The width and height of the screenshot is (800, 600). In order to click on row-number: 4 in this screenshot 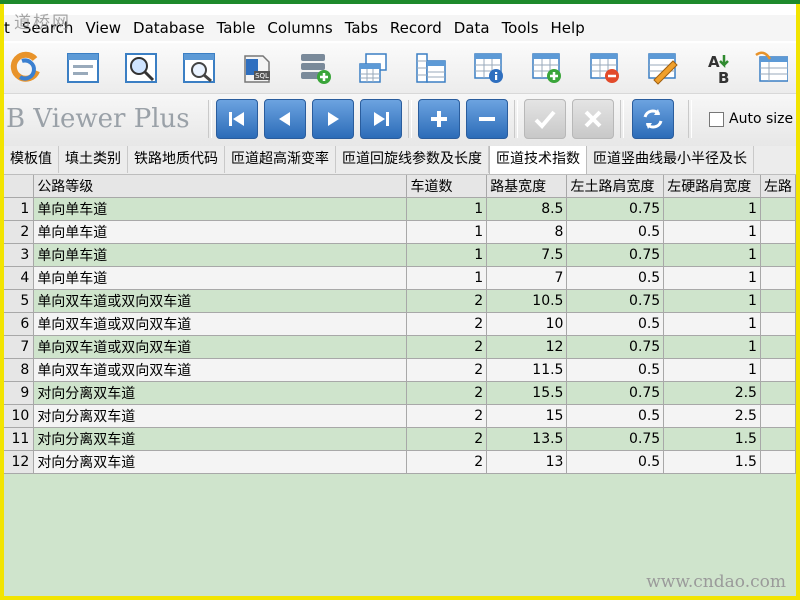, I will do `click(19, 278)`.